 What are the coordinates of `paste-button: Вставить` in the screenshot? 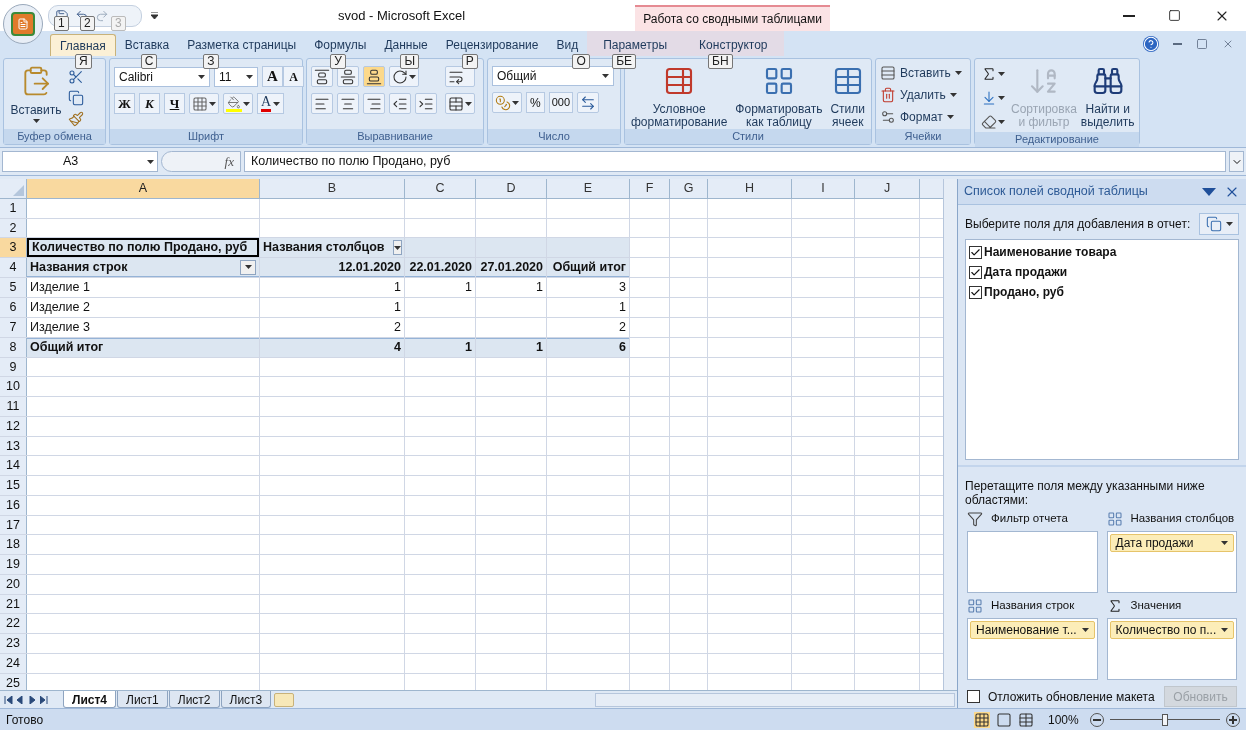 It's located at (36, 92).